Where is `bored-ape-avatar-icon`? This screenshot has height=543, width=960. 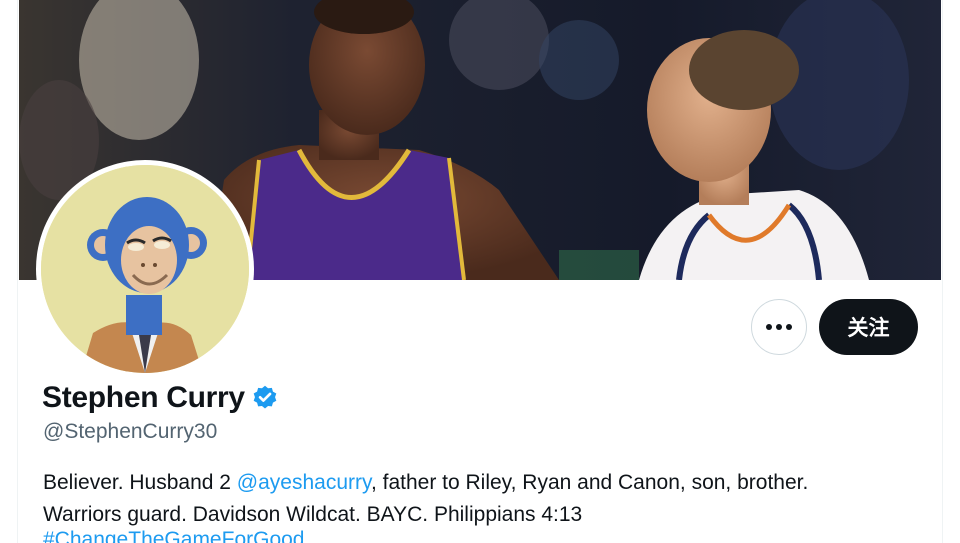 bored-ape-avatar-icon is located at coordinates (145, 269).